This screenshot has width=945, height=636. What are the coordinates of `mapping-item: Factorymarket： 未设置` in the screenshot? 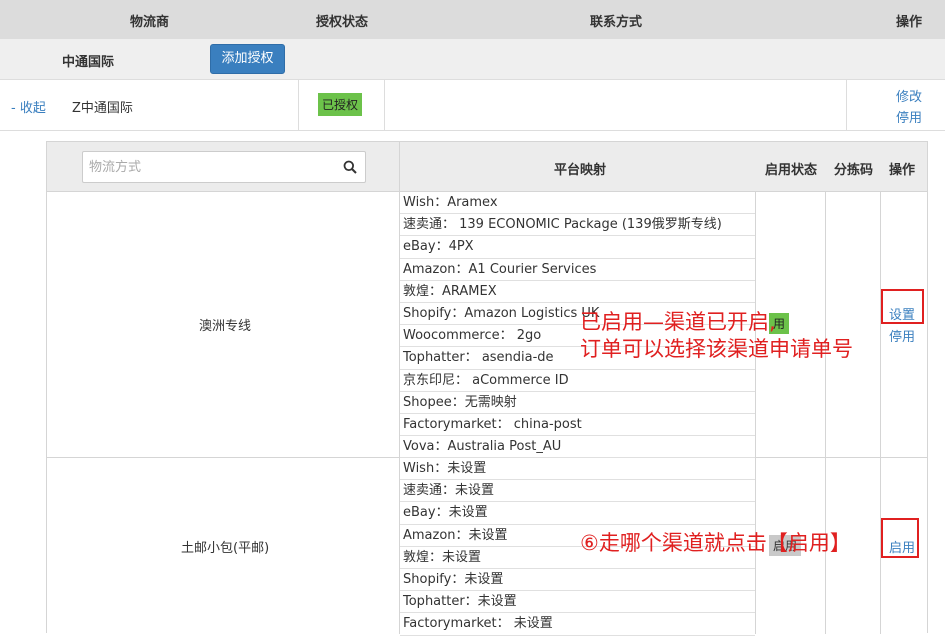 It's located at (577, 624).